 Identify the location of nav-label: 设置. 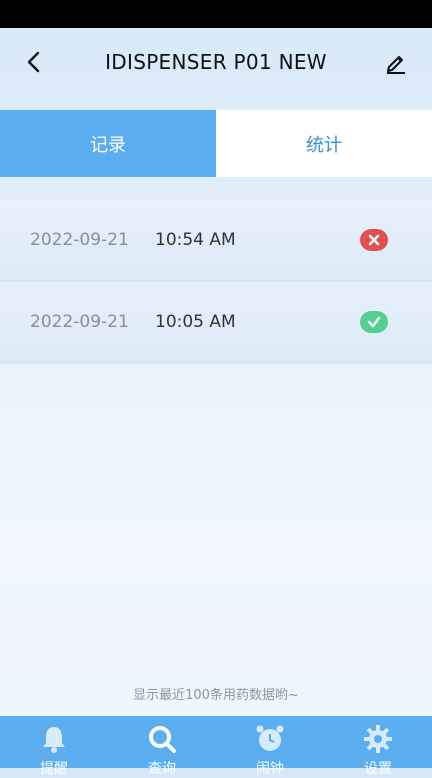
(378, 769).